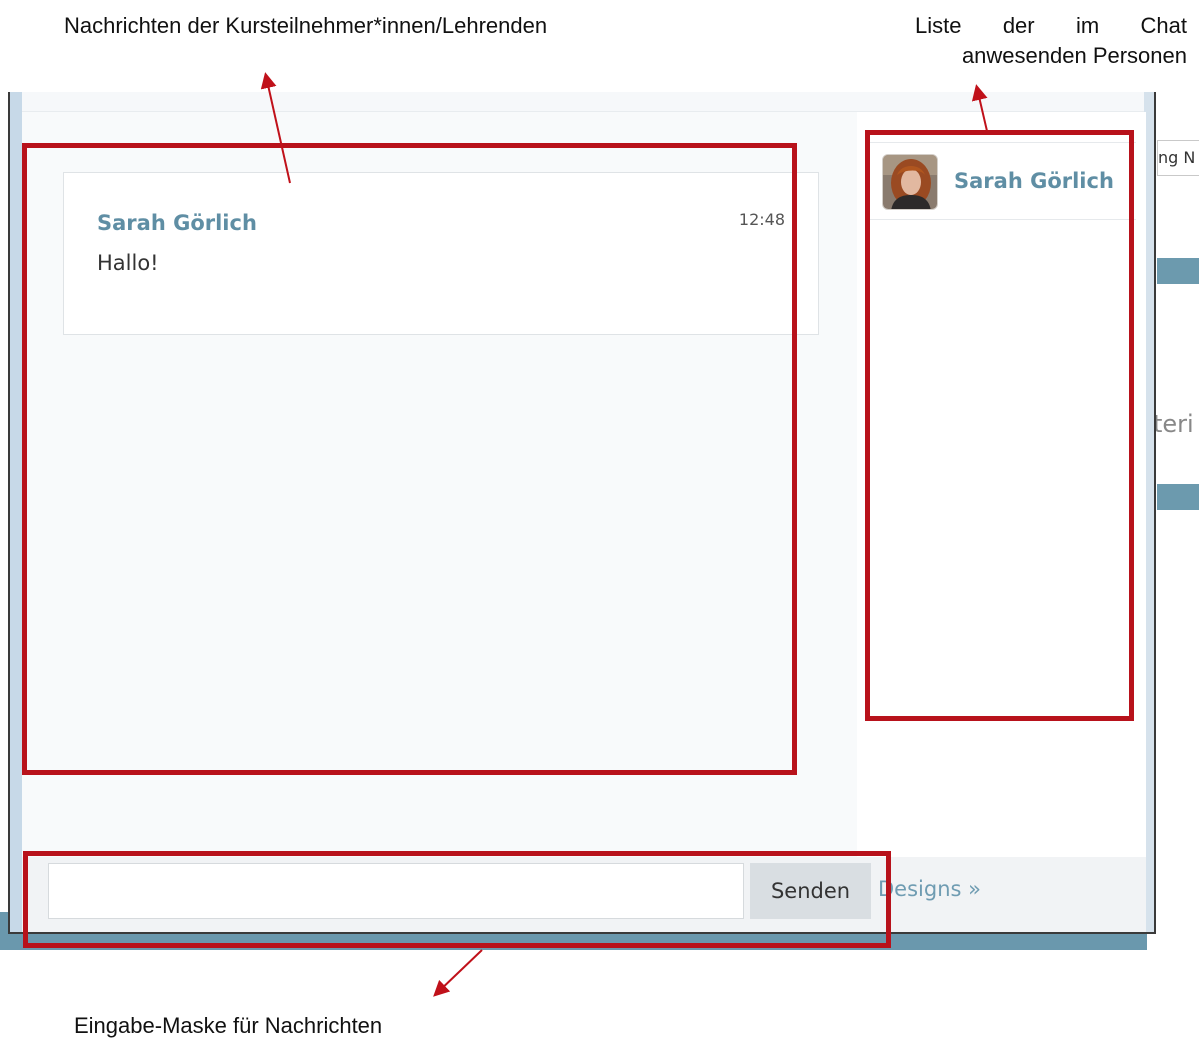 Image resolution: width=1199 pixels, height=1039 pixels. I want to click on arrow-to-users-label, so click(979, 108).